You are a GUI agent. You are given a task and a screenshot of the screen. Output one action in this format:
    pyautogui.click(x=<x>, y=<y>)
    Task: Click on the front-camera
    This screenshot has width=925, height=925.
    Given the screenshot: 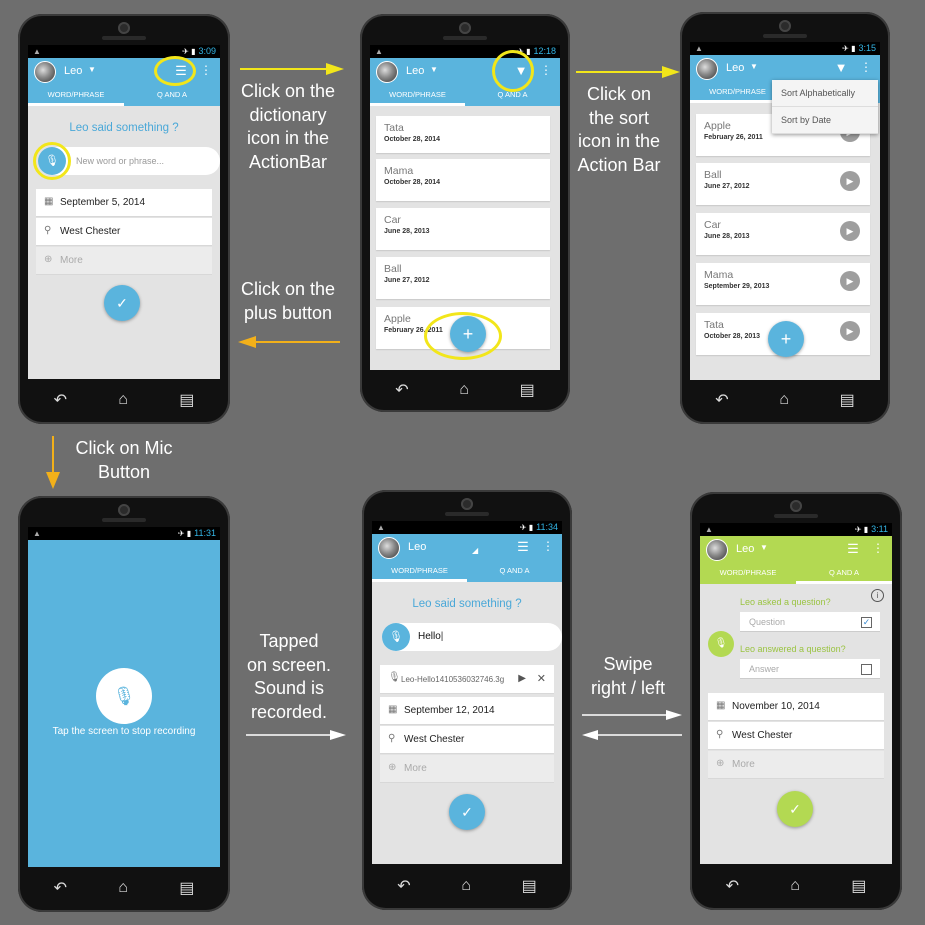 What is the action you would take?
    pyautogui.click(x=785, y=26)
    